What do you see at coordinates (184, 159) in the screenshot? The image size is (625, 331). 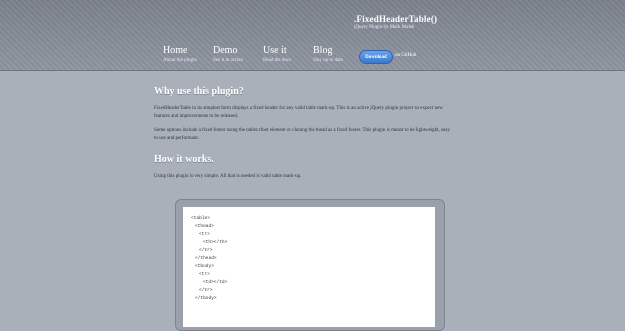 I see `section-title-how: How it works.` at bounding box center [184, 159].